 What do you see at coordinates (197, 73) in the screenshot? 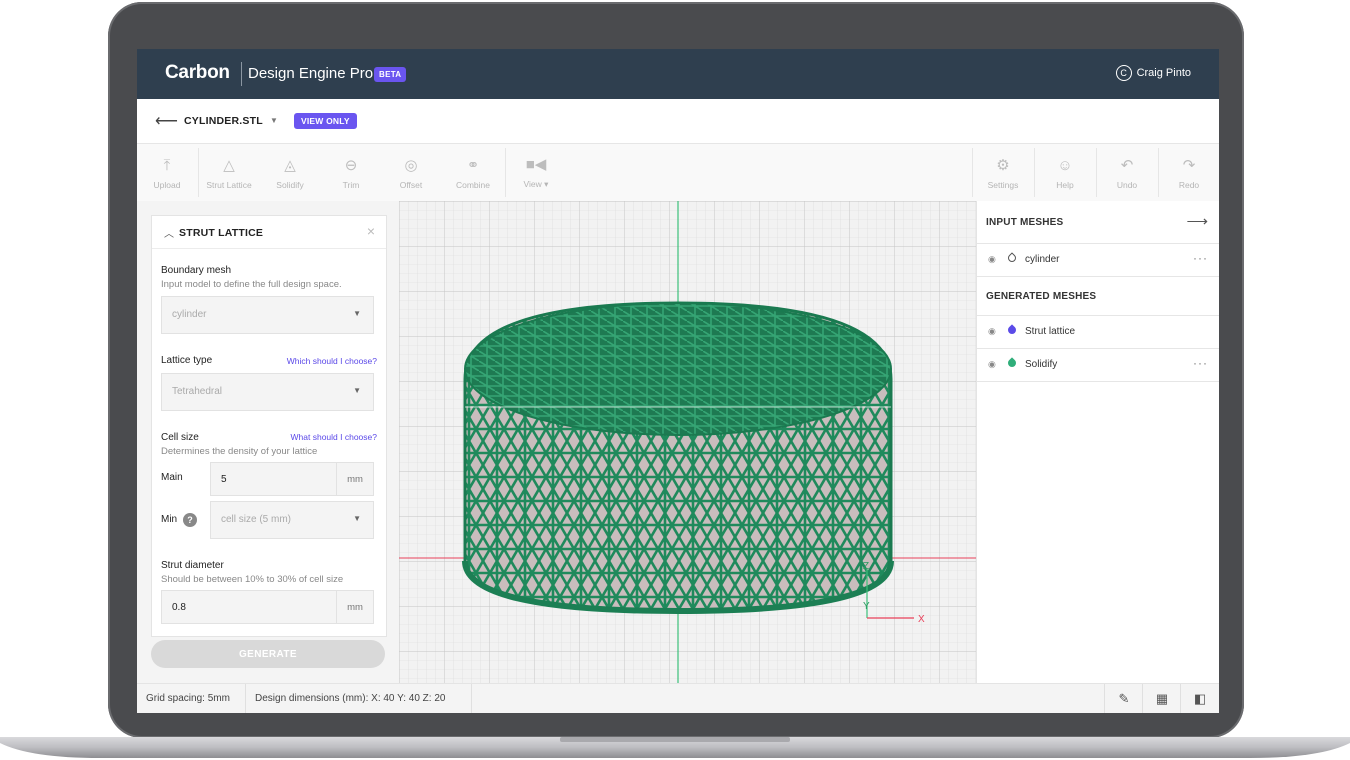
I see `carbon-logo: Carbon` at bounding box center [197, 73].